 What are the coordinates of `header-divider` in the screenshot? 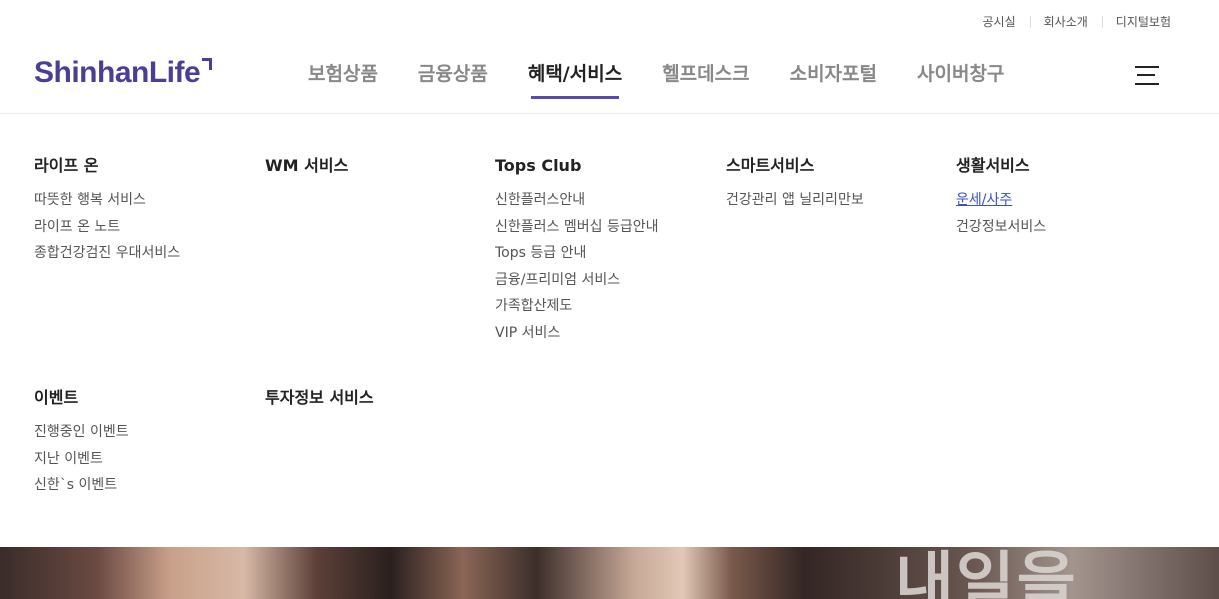 It's located at (609, 113).